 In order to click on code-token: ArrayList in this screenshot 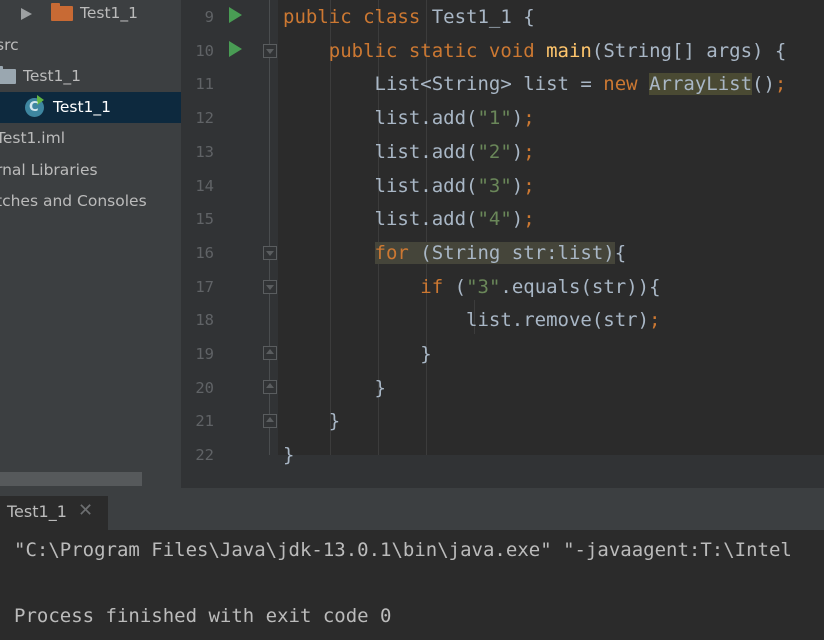, I will do `click(701, 84)`.